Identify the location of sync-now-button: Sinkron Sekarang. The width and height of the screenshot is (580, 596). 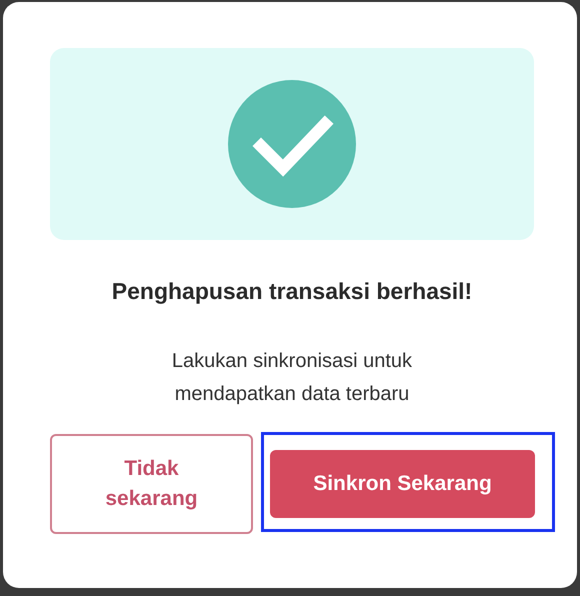
(402, 484).